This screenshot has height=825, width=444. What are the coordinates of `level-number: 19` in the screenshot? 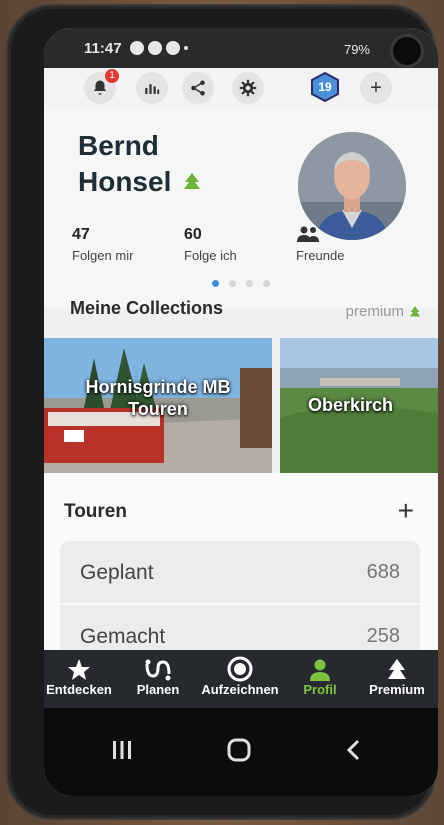 It's located at (325, 87).